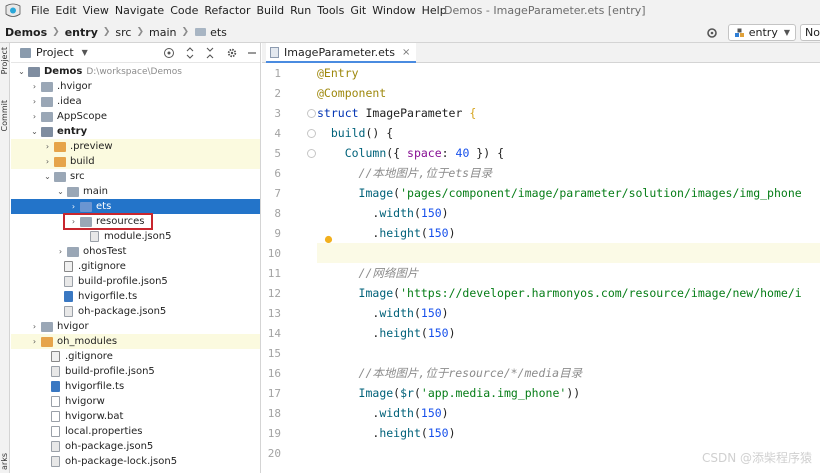 Image resolution: width=820 pixels, height=473 pixels. I want to click on menu-code: Code, so click(184, 11).